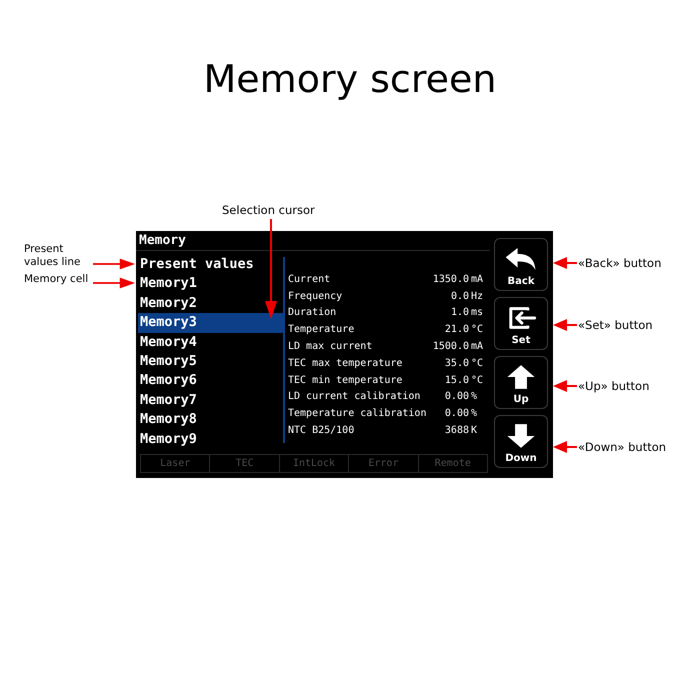 The height and width of the screenshot is (700, 700). I want to click on callout-label: Present values line, so click(53, 256).